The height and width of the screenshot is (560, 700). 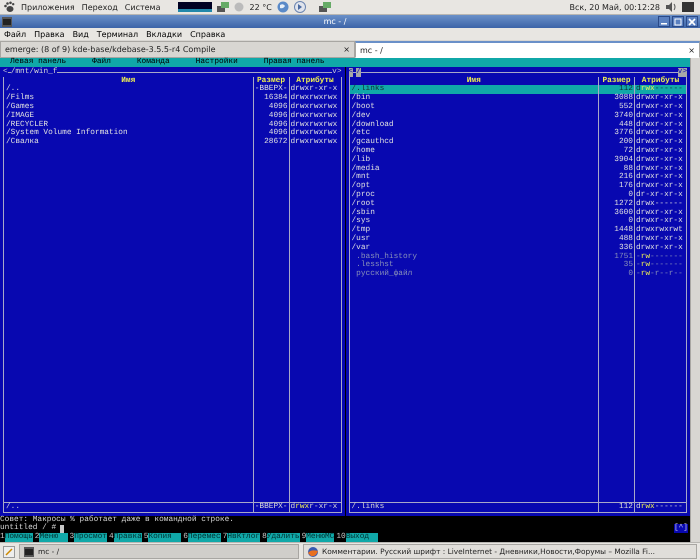 I want to click on system-monitor-icon, so click(x=195, y=7).